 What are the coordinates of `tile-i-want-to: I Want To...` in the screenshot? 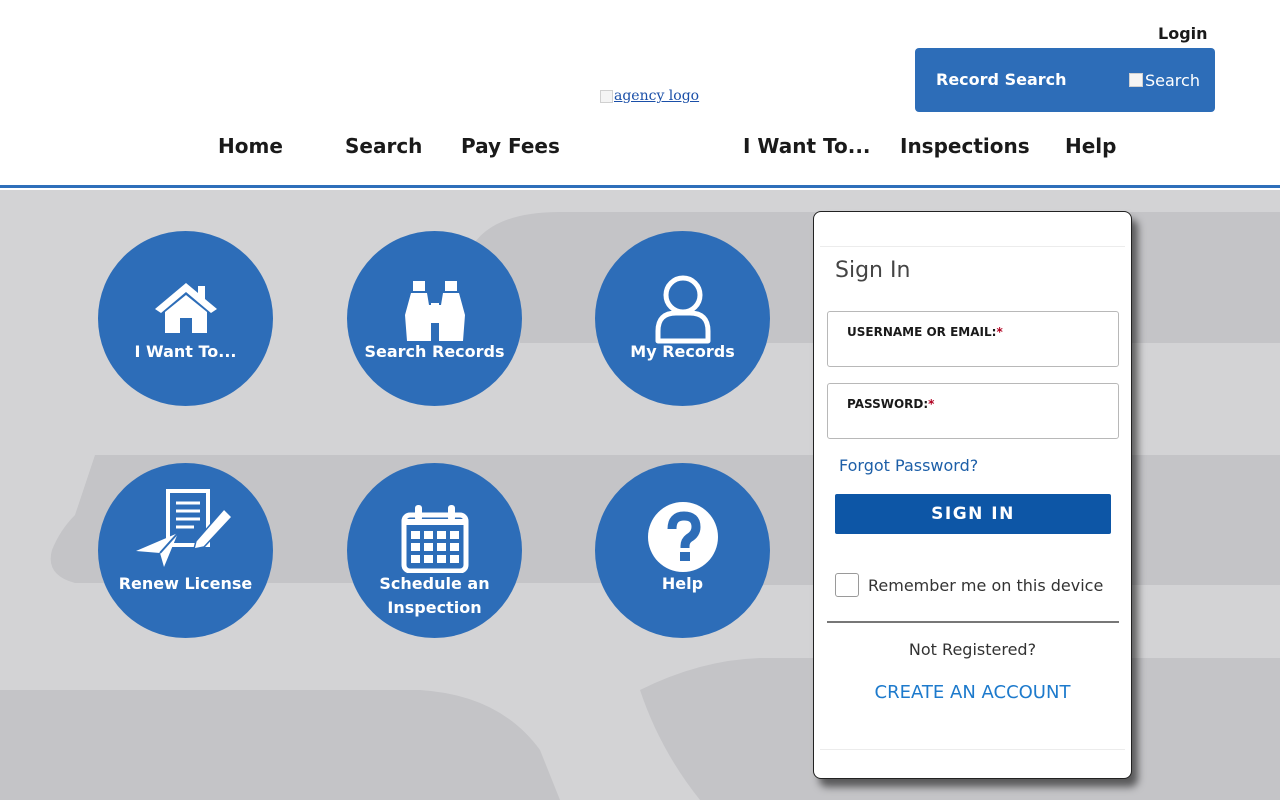 It's located at (185, 318).